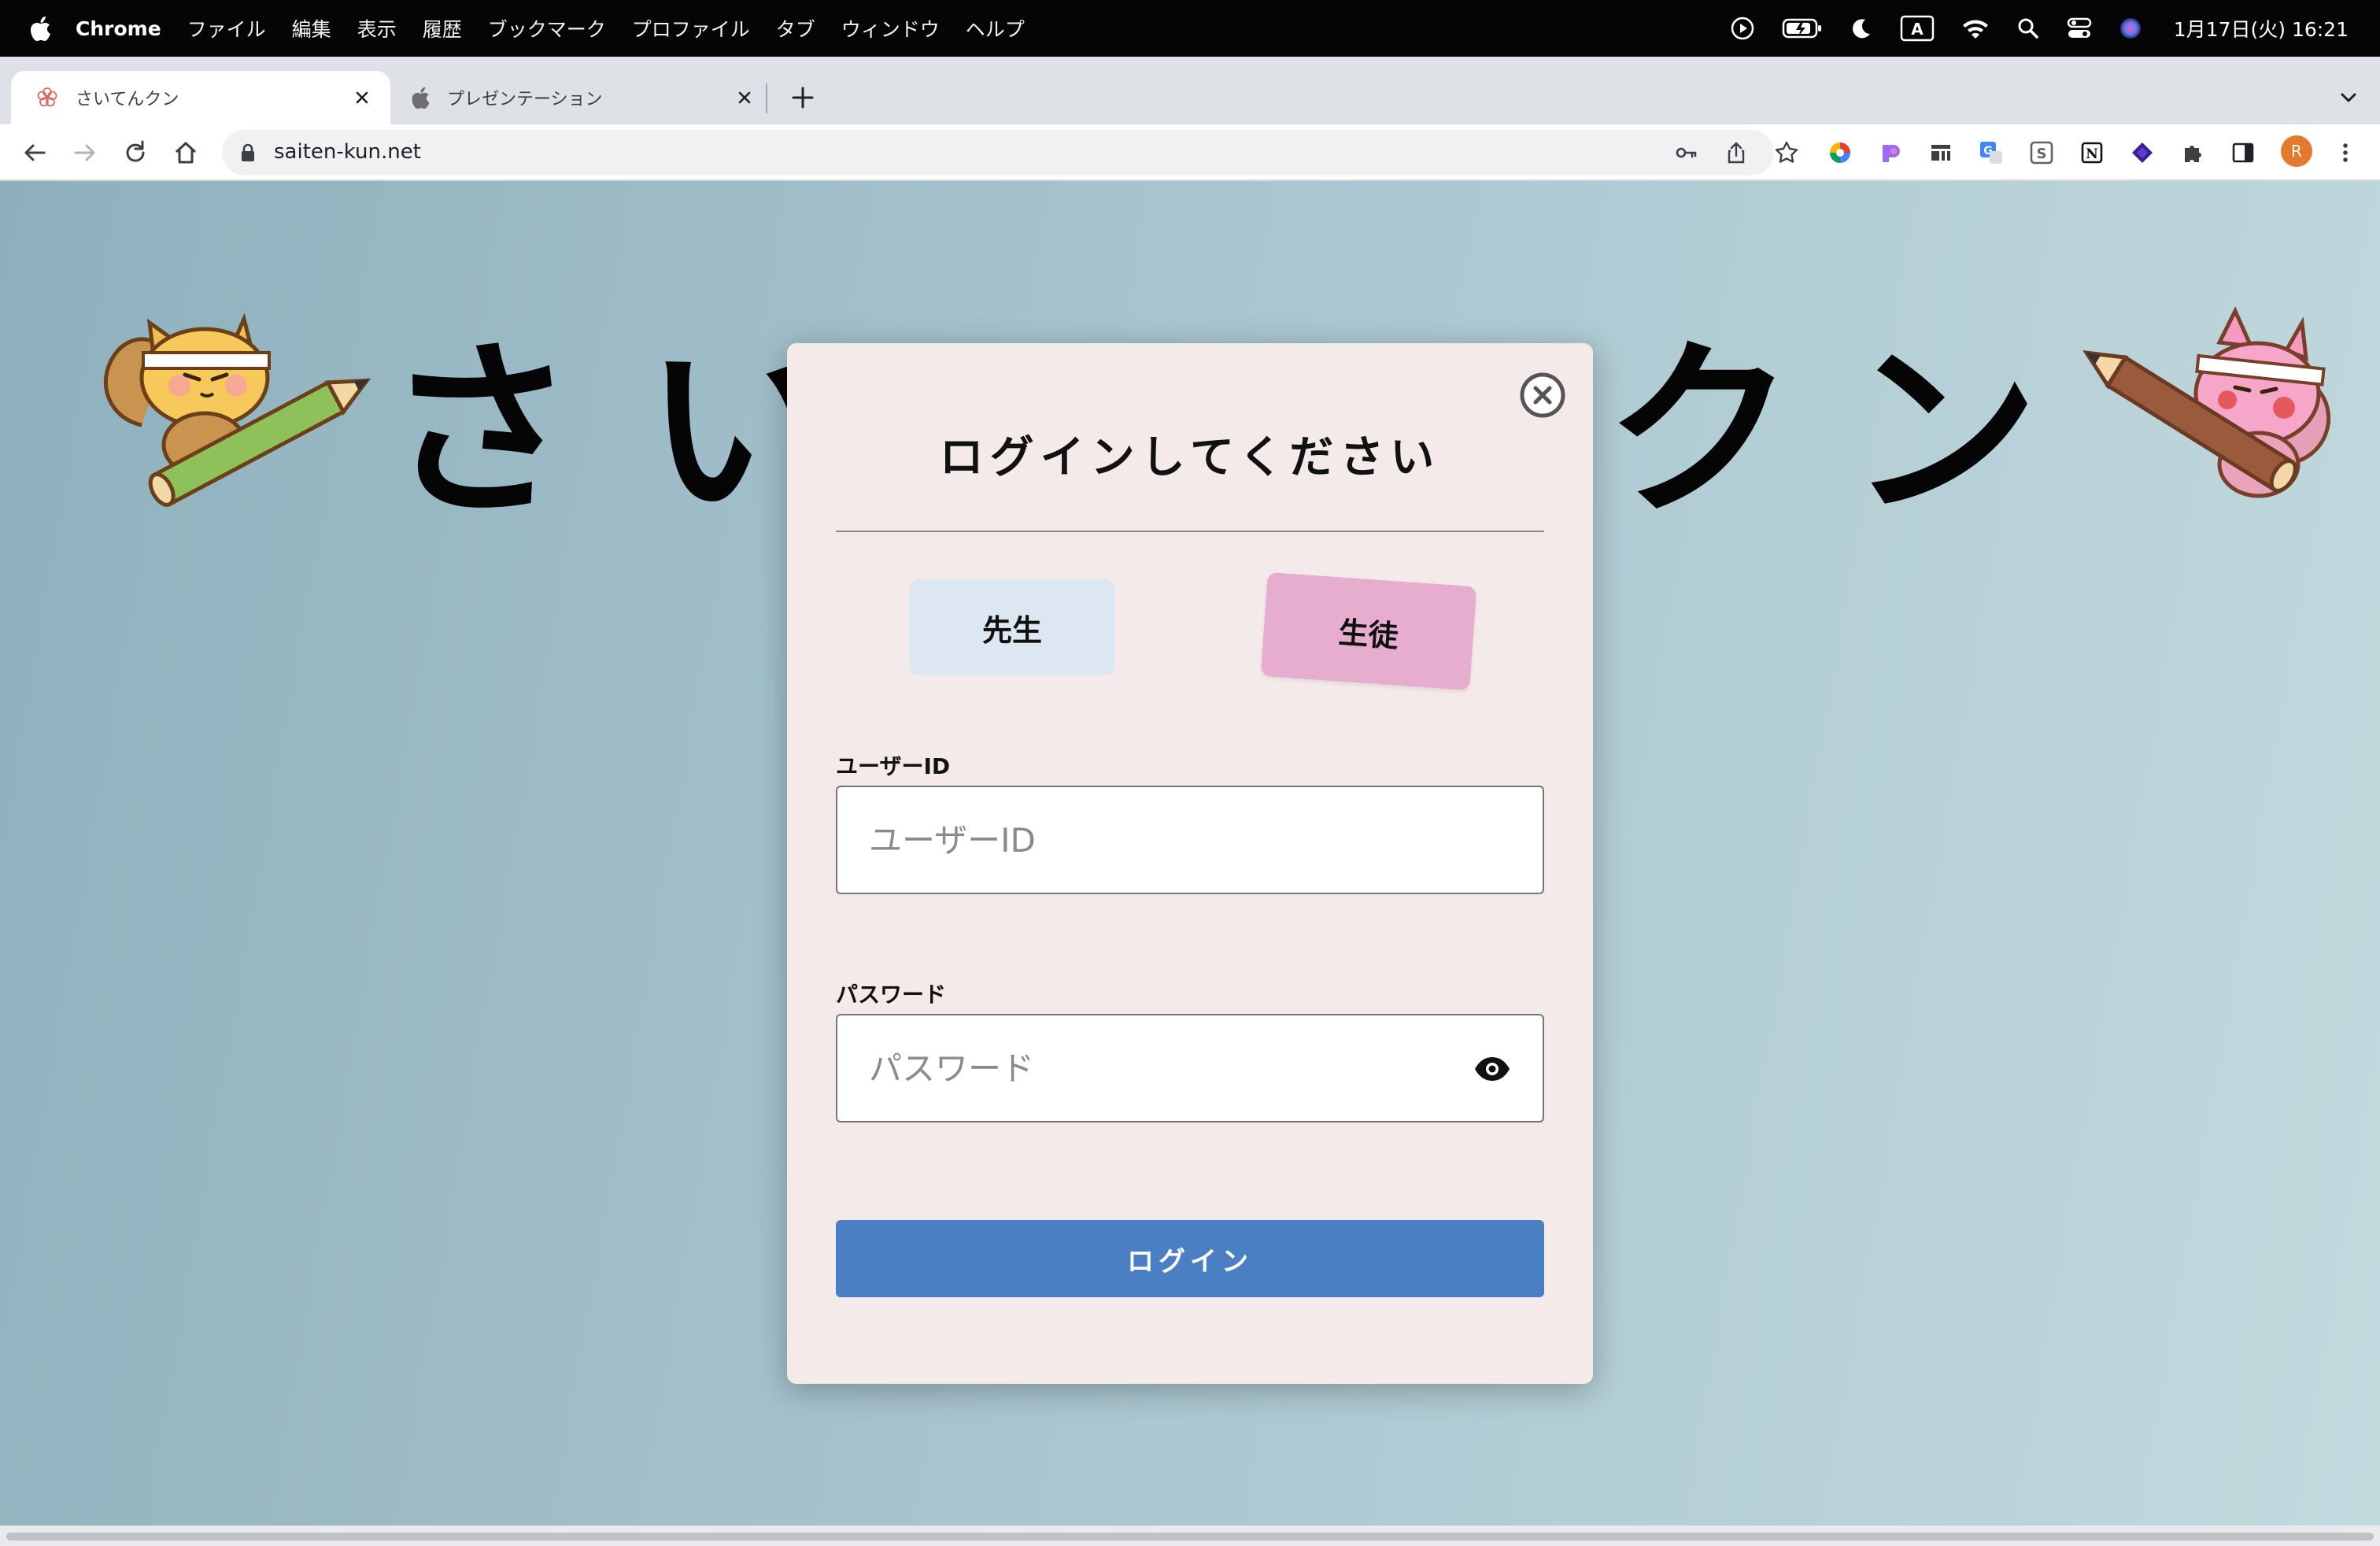 The width and height of the screenshot is (2380, 1546). What do you see at coordinates (893, 766) in the screenshot?
I see `userid-label: ユーザーID` at bounding box center [893, 766].